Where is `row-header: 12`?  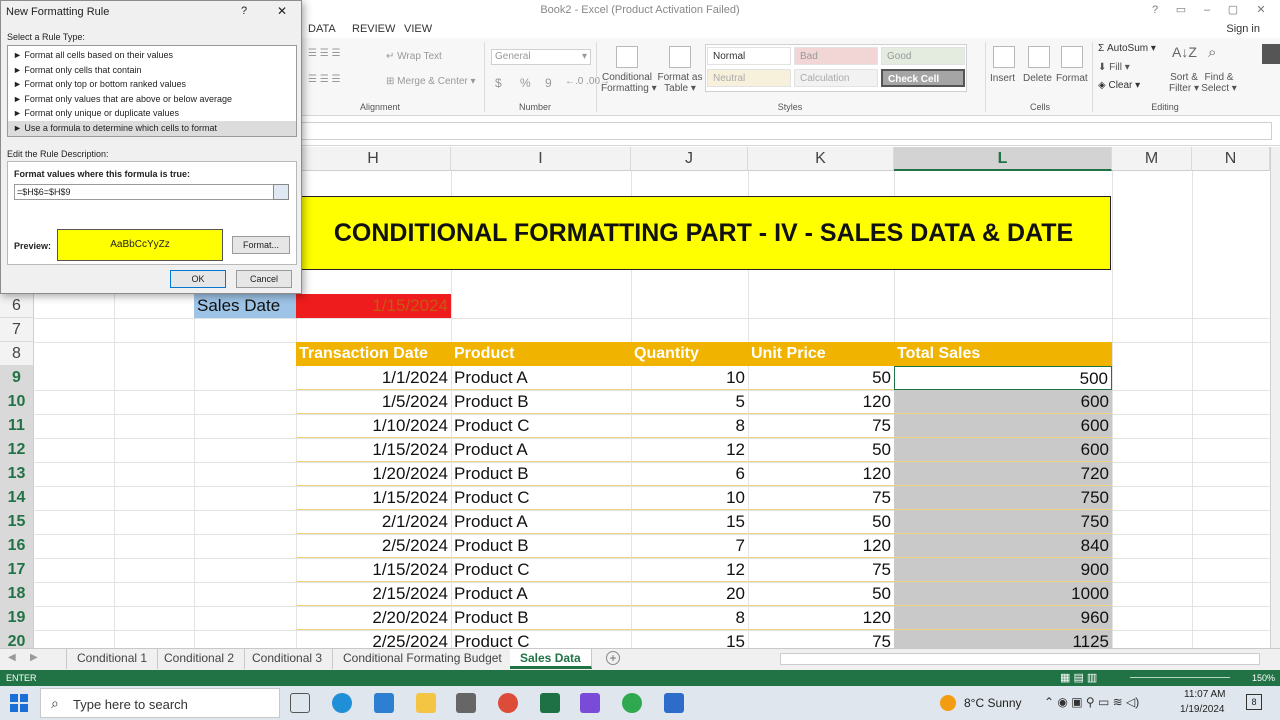
row-header: 12 is located at coordinates (17, 450).